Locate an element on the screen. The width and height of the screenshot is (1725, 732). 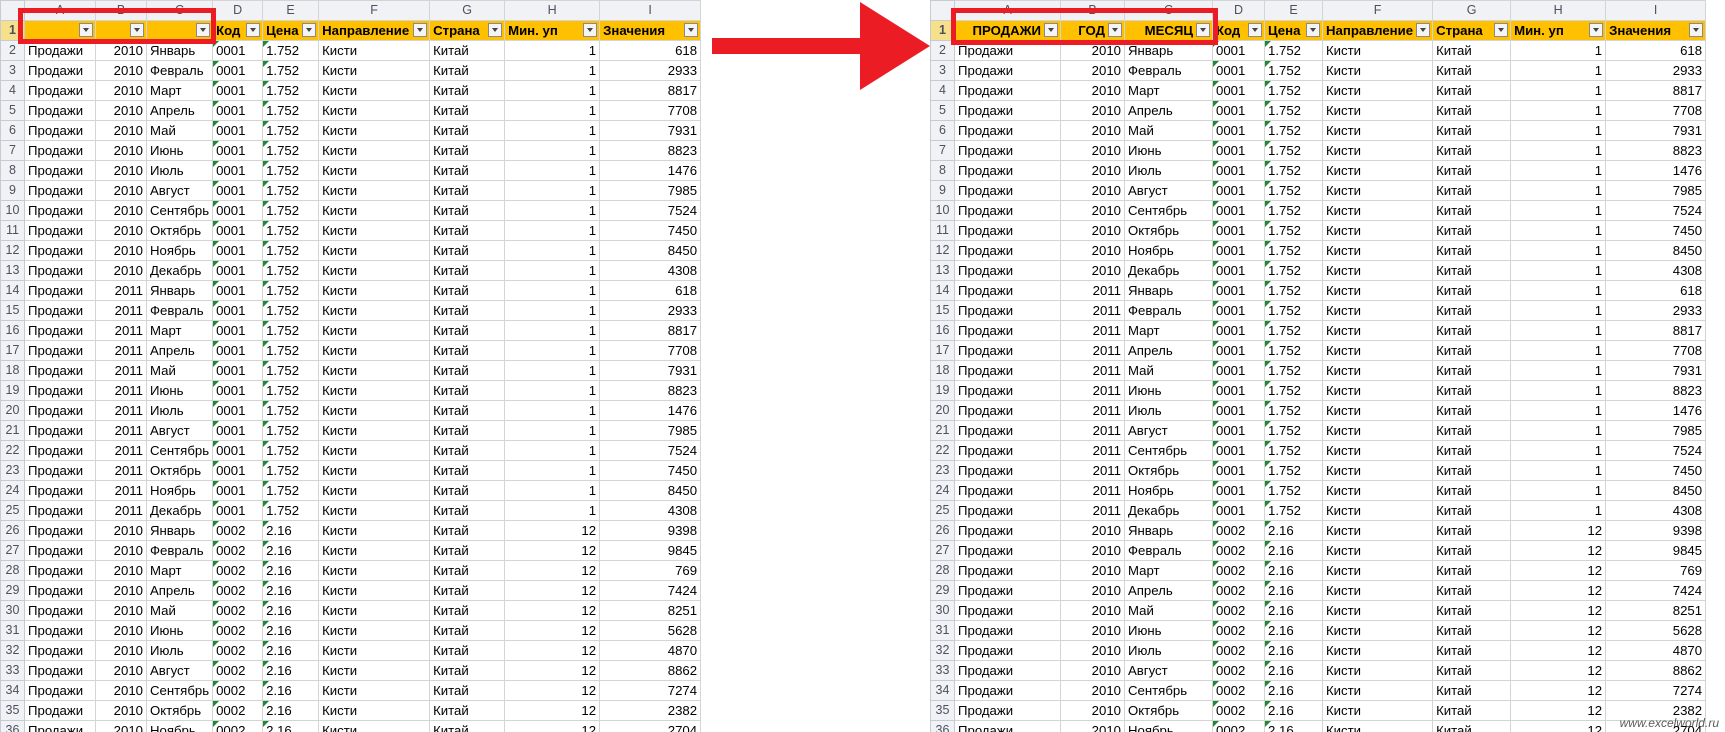
header-cell-f: Направление is located at coordinates (374, 30).